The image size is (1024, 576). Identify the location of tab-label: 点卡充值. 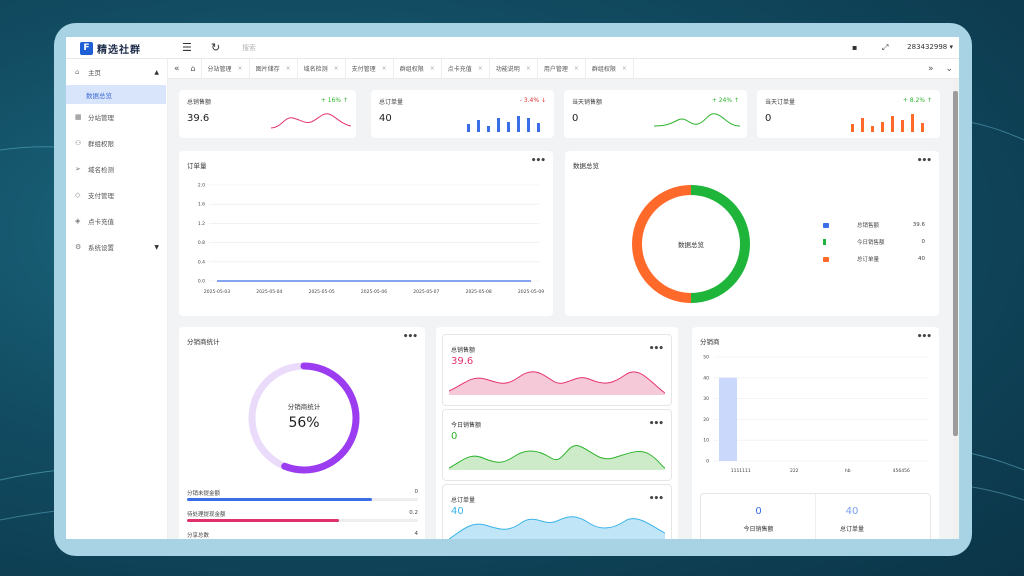
(459, 69).